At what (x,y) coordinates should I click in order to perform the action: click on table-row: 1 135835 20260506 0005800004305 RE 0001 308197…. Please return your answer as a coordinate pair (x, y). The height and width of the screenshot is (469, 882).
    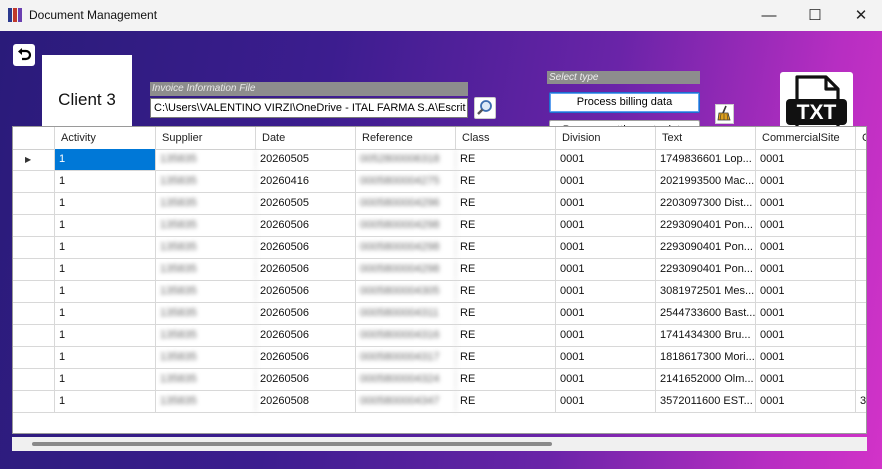
    Looking at the image, I should click on (439, 292).